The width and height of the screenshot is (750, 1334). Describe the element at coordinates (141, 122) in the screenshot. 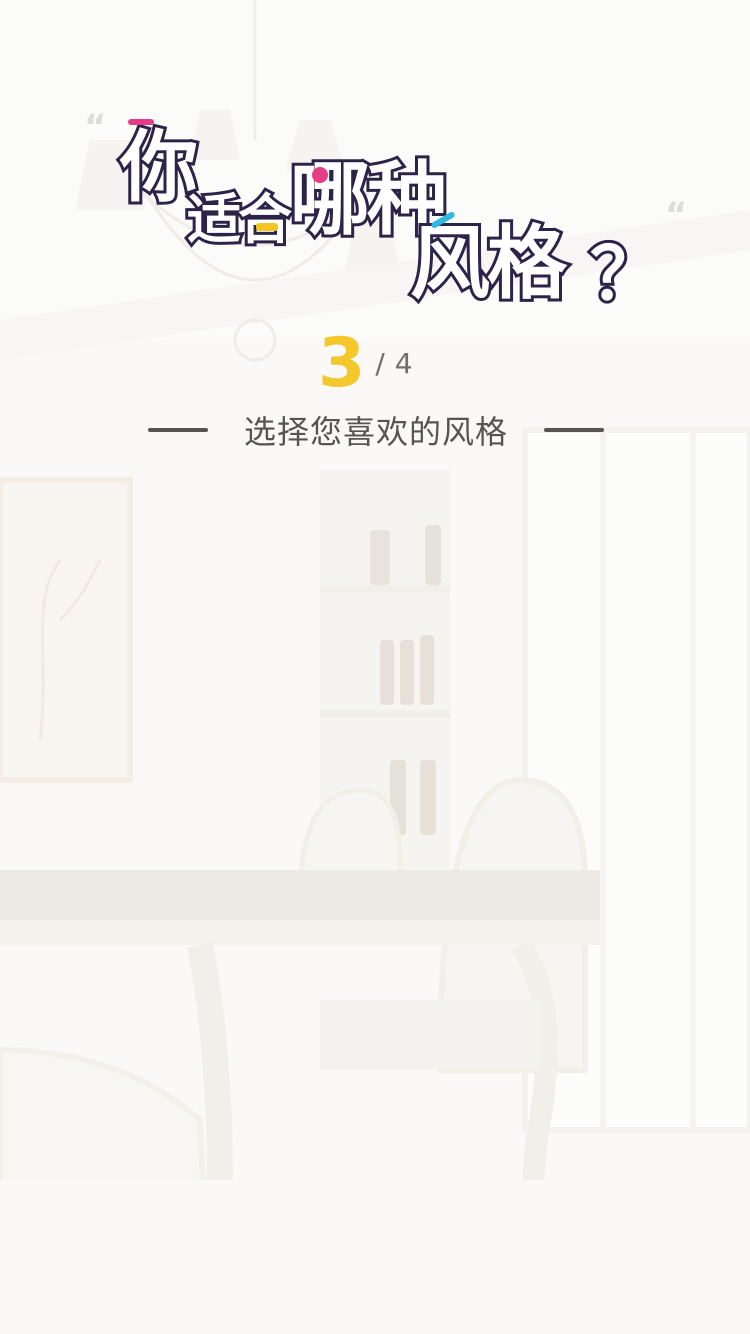

I see `pink-accent` at that location.